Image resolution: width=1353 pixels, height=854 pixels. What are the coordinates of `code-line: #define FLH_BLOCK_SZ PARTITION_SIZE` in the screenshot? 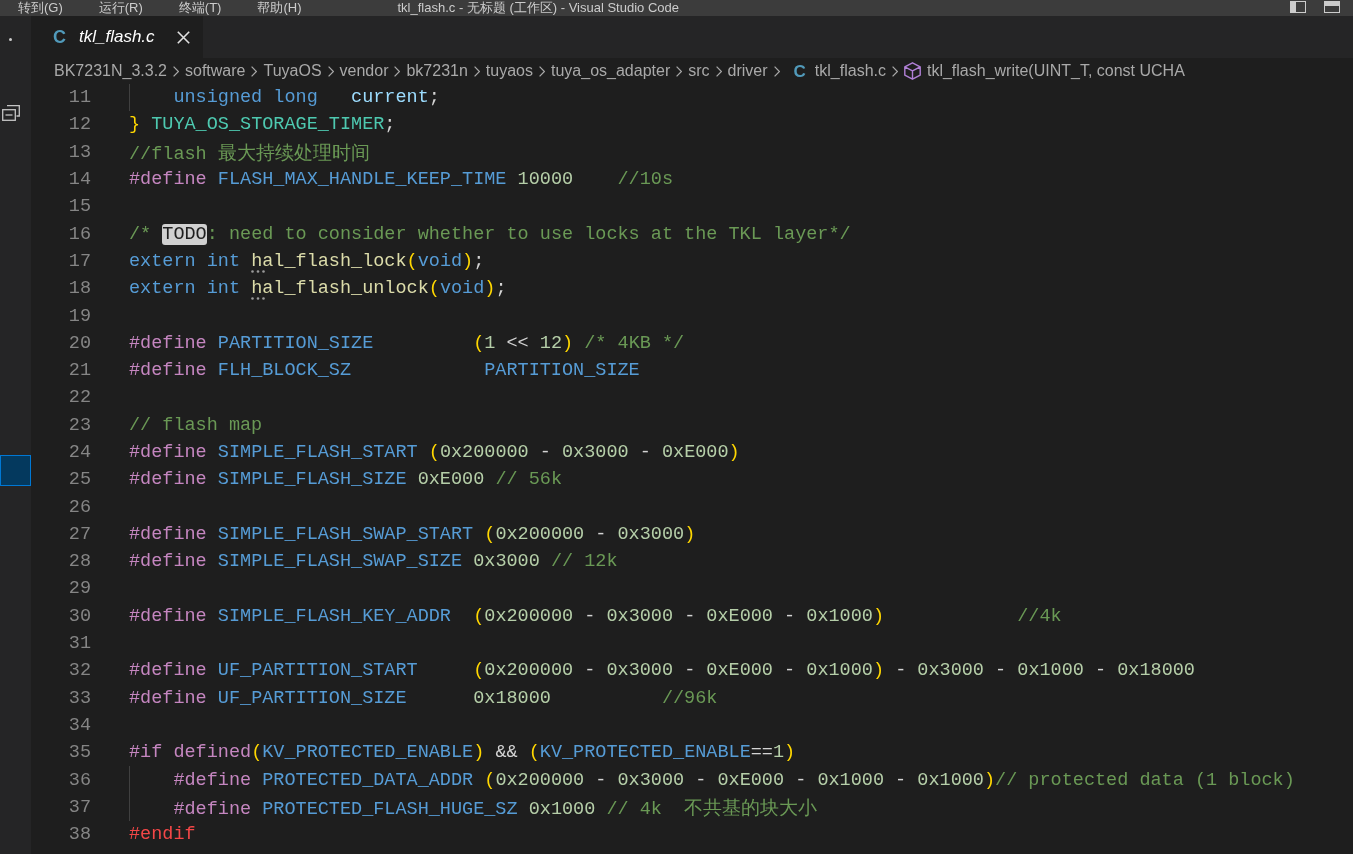 It's located at (384, 371).